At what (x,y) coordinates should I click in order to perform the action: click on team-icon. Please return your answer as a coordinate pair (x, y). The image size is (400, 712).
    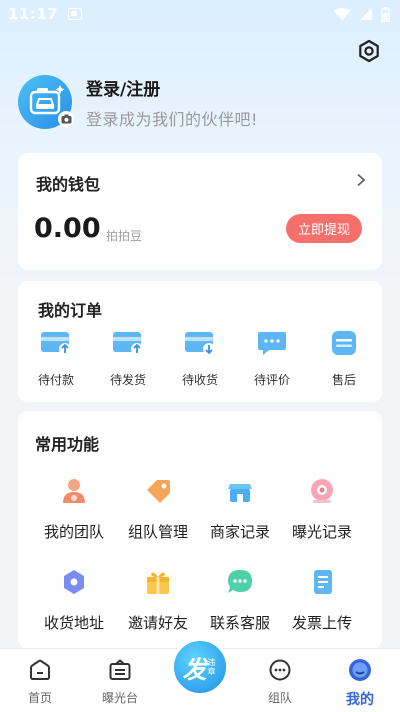
    Looking at the image, I should click on (74, 491).